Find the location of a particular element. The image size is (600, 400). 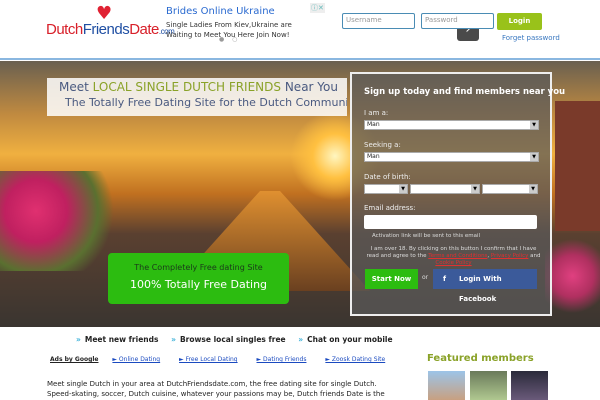

terms-and: and is located at coordinates (534, 256).